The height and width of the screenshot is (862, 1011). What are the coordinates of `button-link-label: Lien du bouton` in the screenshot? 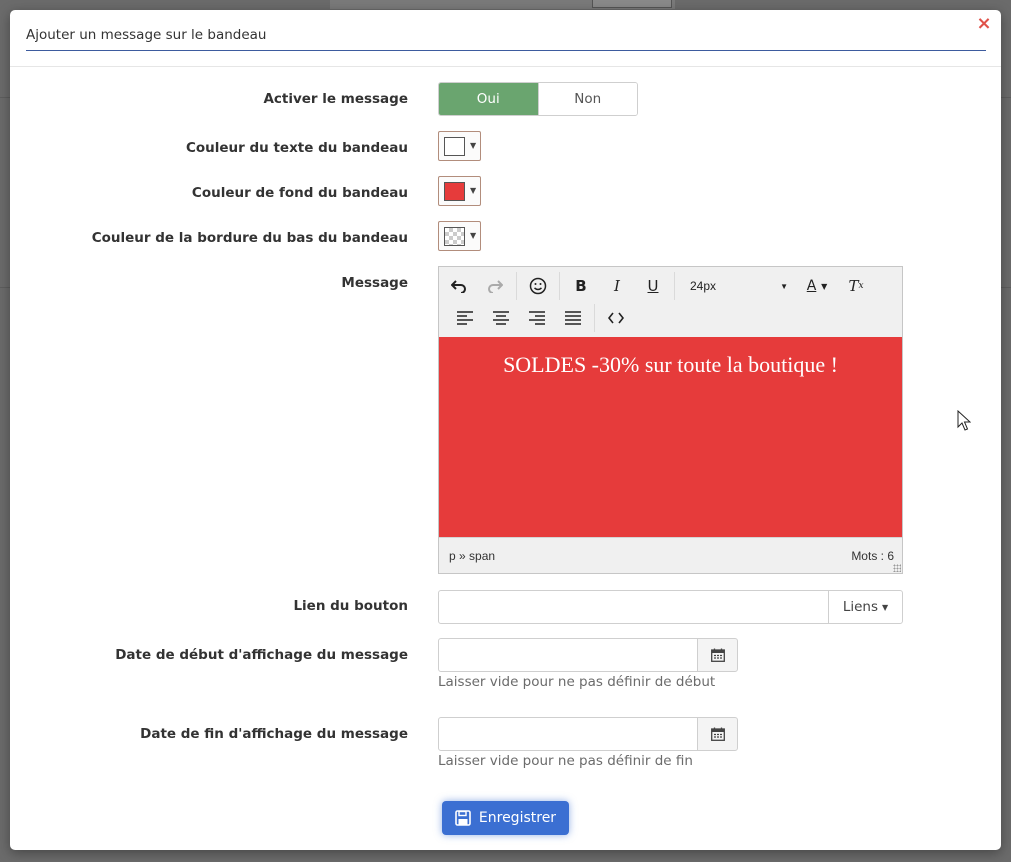 It's located at (350, 606).